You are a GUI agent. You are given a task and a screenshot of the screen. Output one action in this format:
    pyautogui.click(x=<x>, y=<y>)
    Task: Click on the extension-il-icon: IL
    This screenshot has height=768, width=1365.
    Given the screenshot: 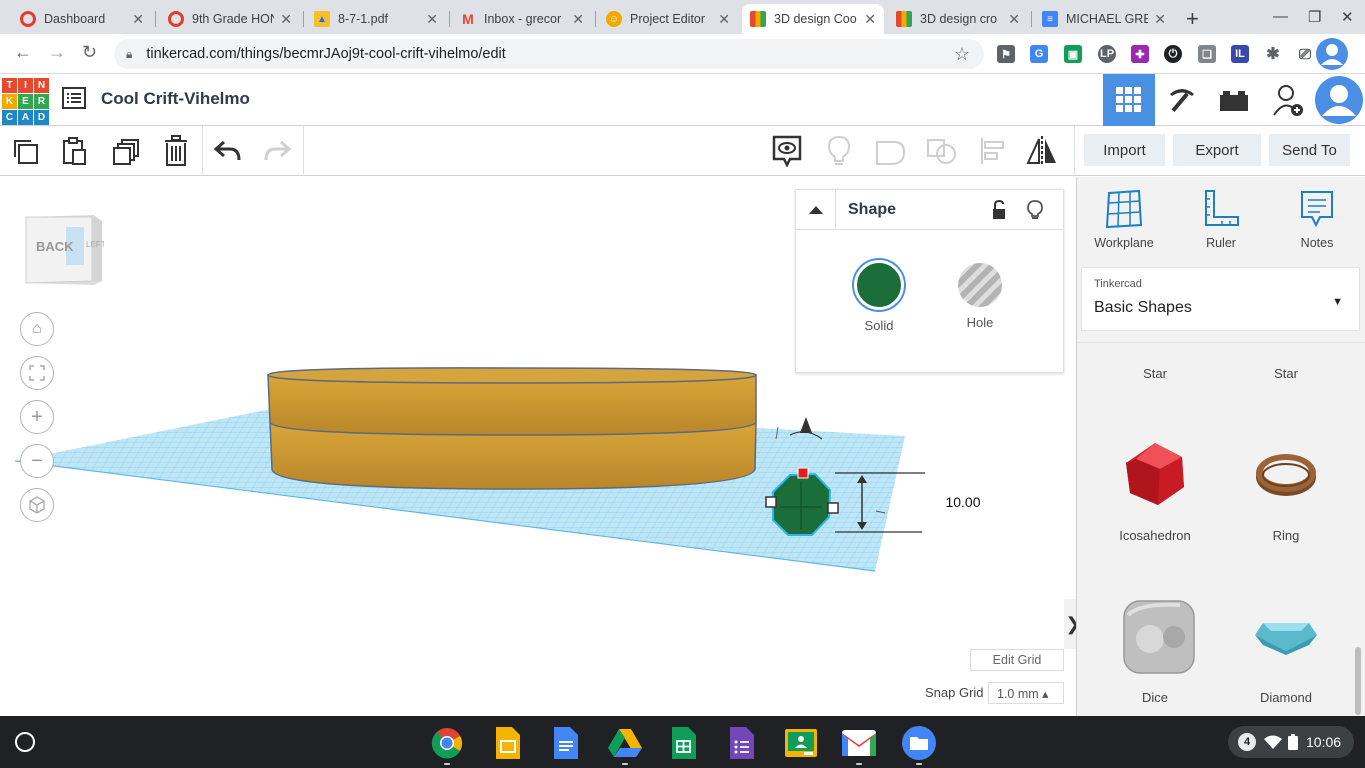 What is the action you would take?
    pyautogui.click(x=1240, y=54)
    